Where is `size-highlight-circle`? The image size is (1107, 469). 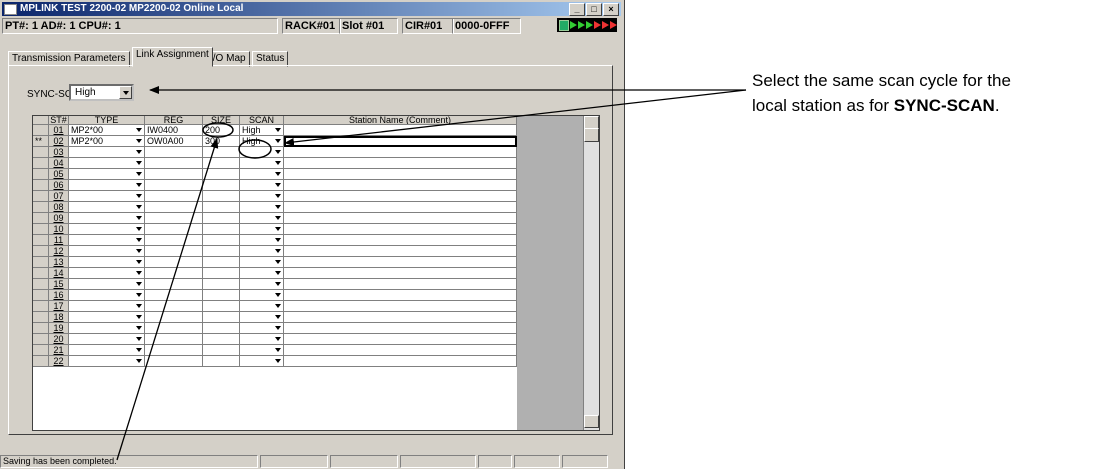 size-highlight-circle is located at coordinates (218, 130).